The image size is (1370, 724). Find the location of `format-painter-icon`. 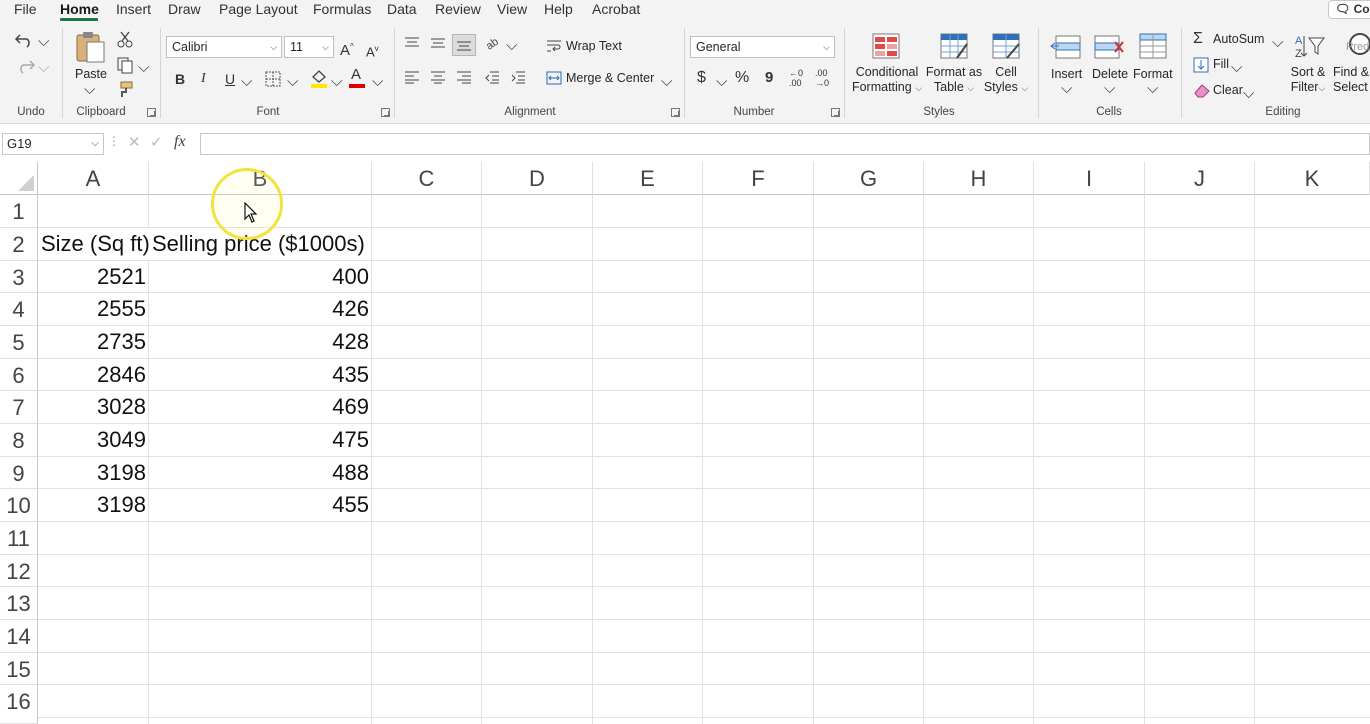

format-painter-icon is located at coordinates (125, 89).